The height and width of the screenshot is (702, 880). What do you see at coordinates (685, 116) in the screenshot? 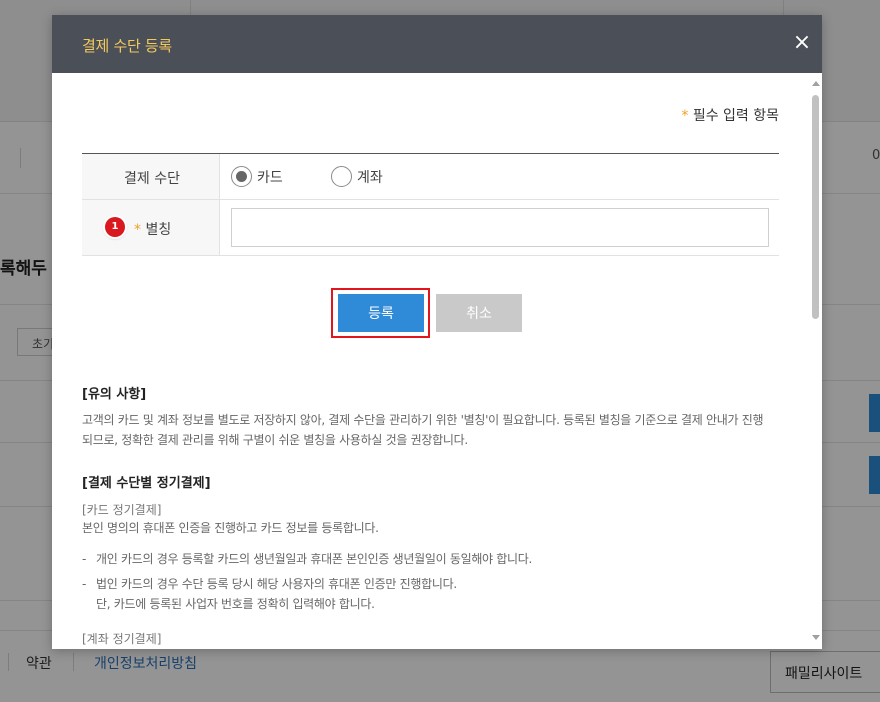
I see `required-star: *` at bounding box center [685, 116].